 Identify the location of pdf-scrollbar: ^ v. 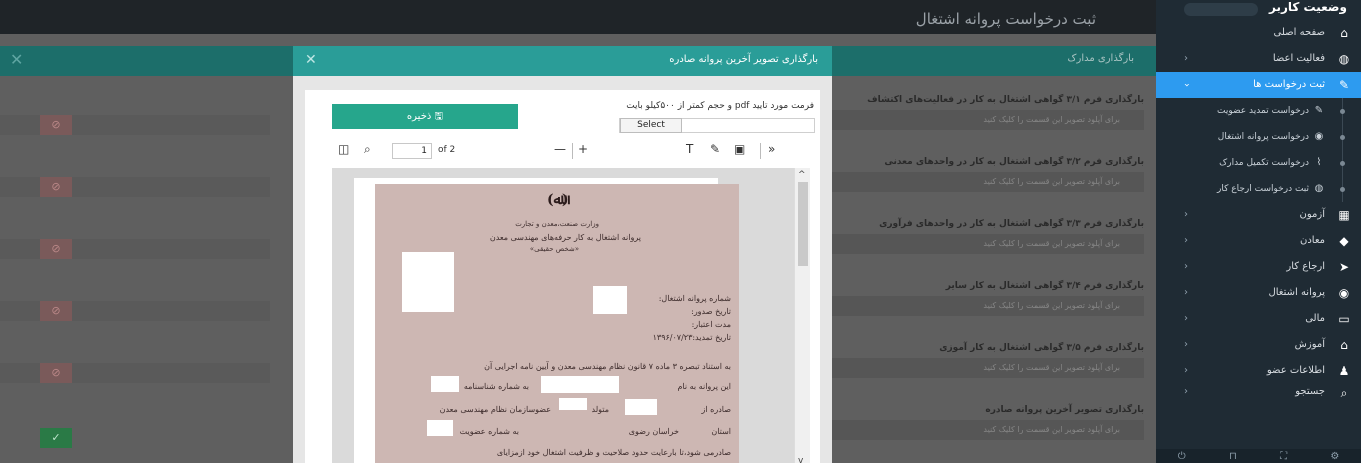
(802, 315).